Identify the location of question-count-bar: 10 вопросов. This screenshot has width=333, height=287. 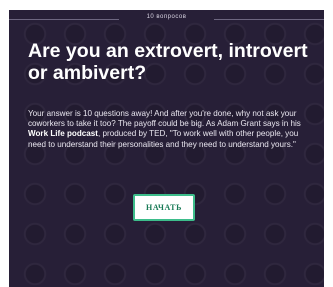
(166, 19).